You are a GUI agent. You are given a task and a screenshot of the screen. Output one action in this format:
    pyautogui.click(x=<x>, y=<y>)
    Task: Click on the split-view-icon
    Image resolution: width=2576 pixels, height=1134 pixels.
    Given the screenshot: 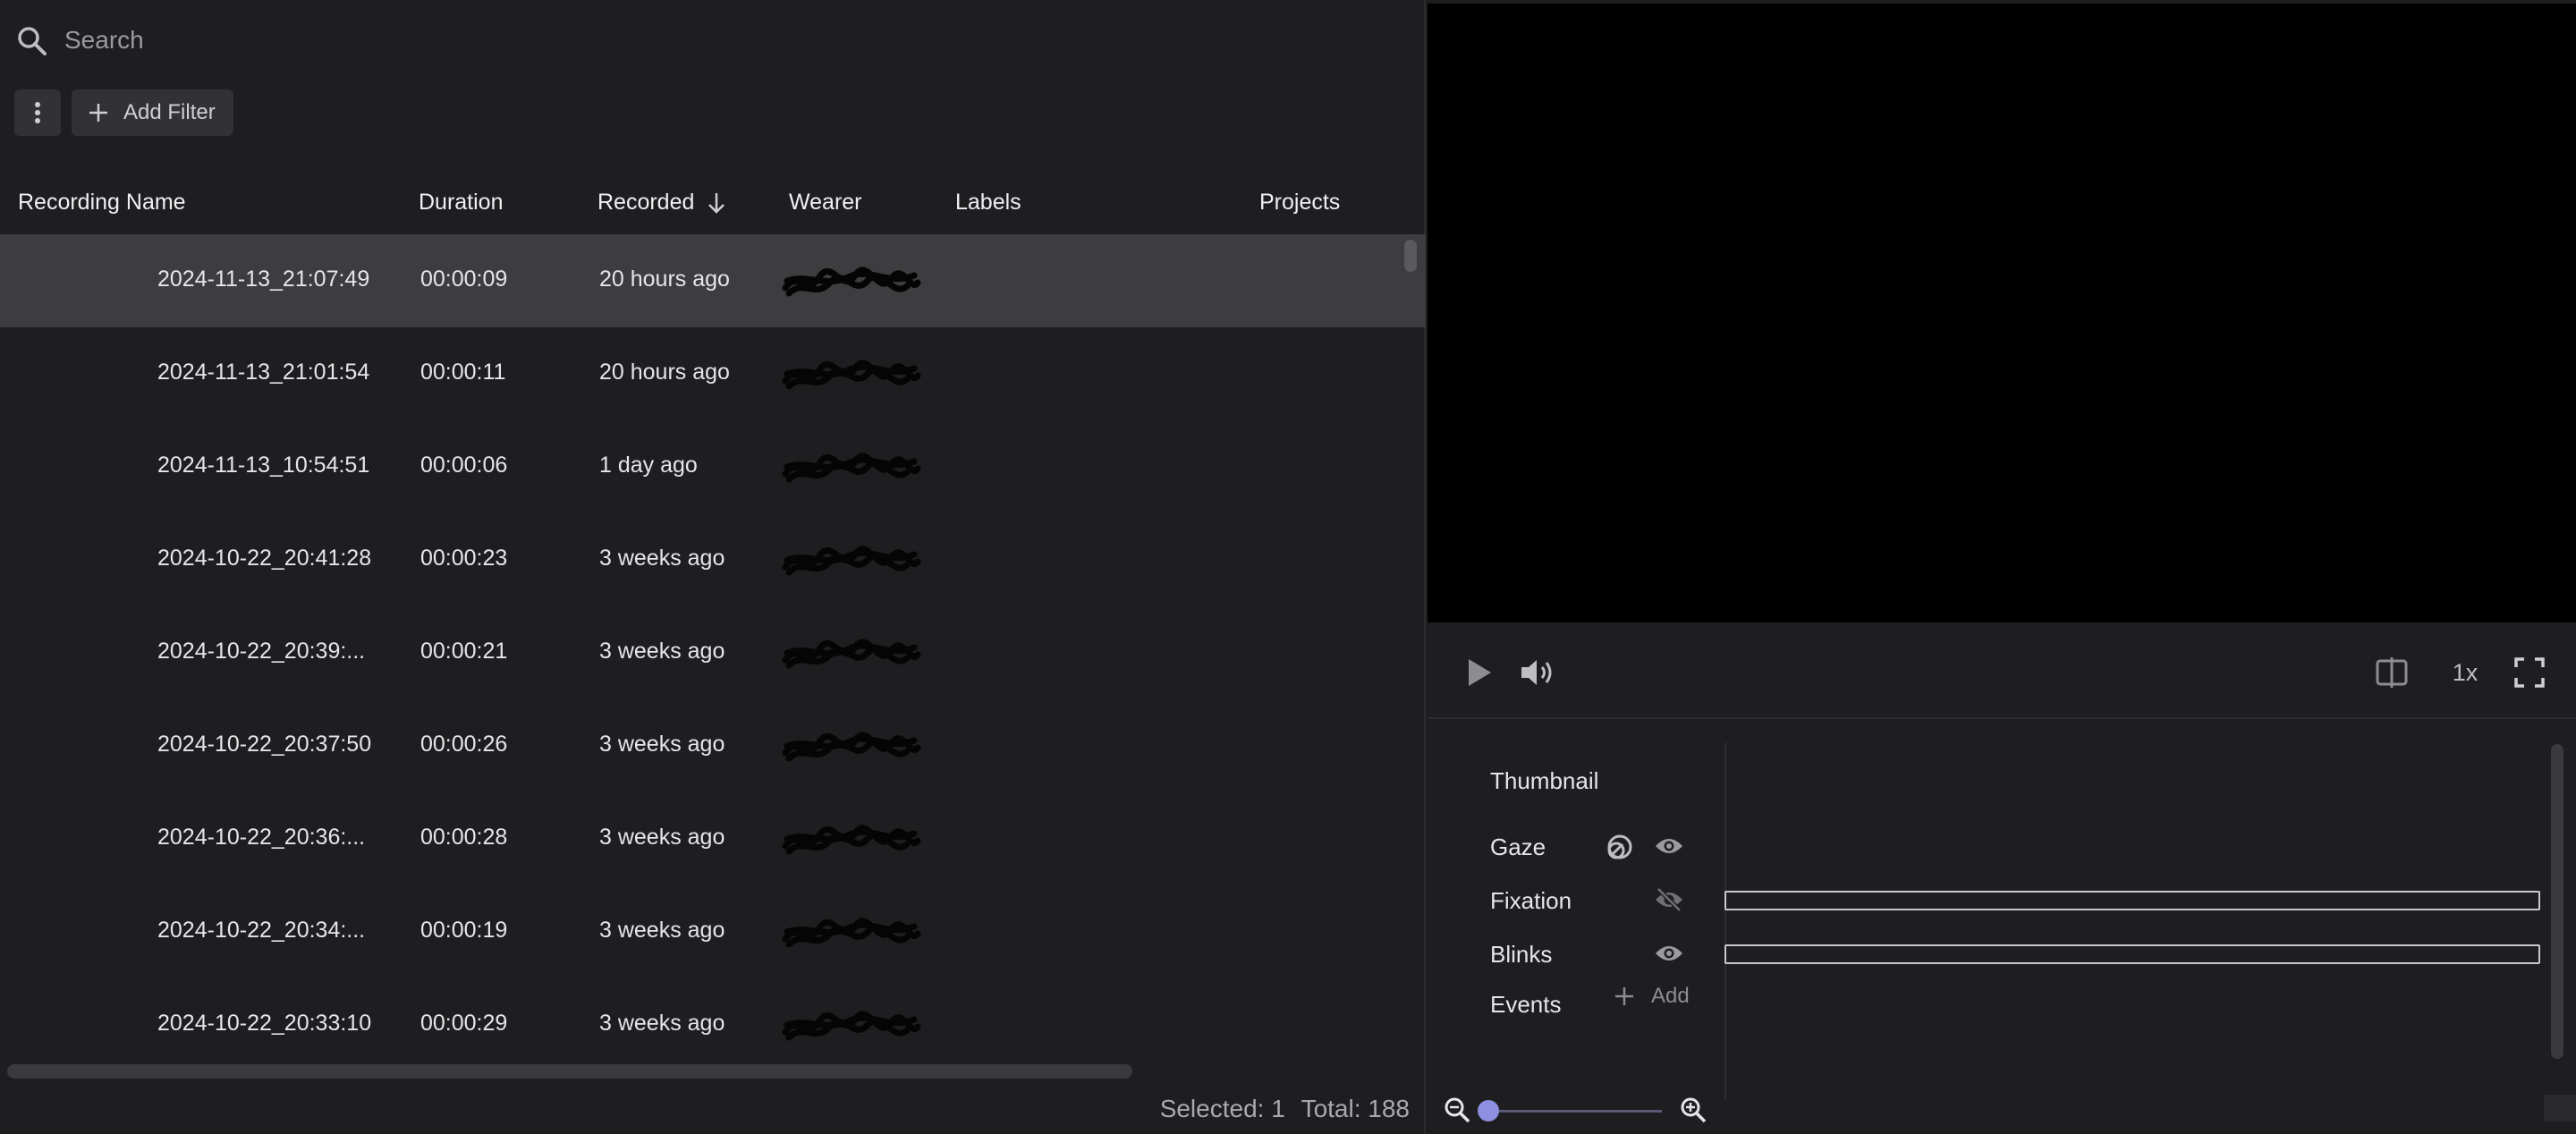 What is the action you would take?
    pyautogui.click(x=2392, y=672)
    